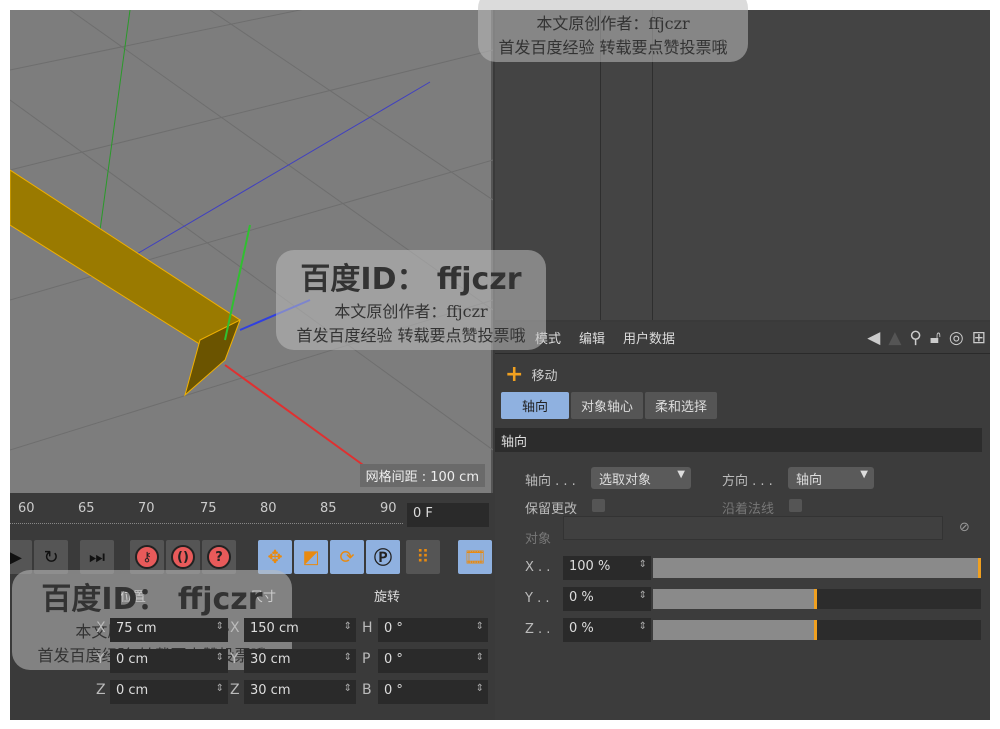  Describe the element at coordinates (114, 128) in the screenshot. I see `y-axis-line` at that location.